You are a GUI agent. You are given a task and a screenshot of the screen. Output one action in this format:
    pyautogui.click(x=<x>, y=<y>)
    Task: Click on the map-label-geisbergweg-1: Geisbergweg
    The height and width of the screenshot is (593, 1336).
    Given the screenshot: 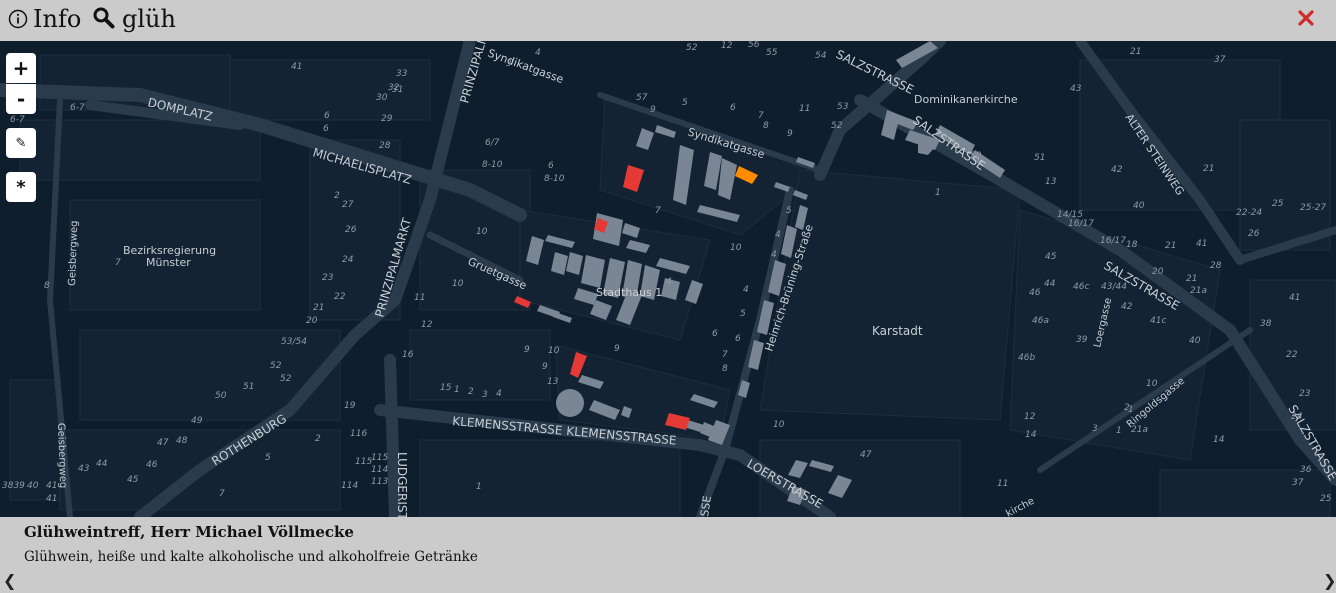 What is the action you would take?
    pyautogui.click(x=73, y=253)
    